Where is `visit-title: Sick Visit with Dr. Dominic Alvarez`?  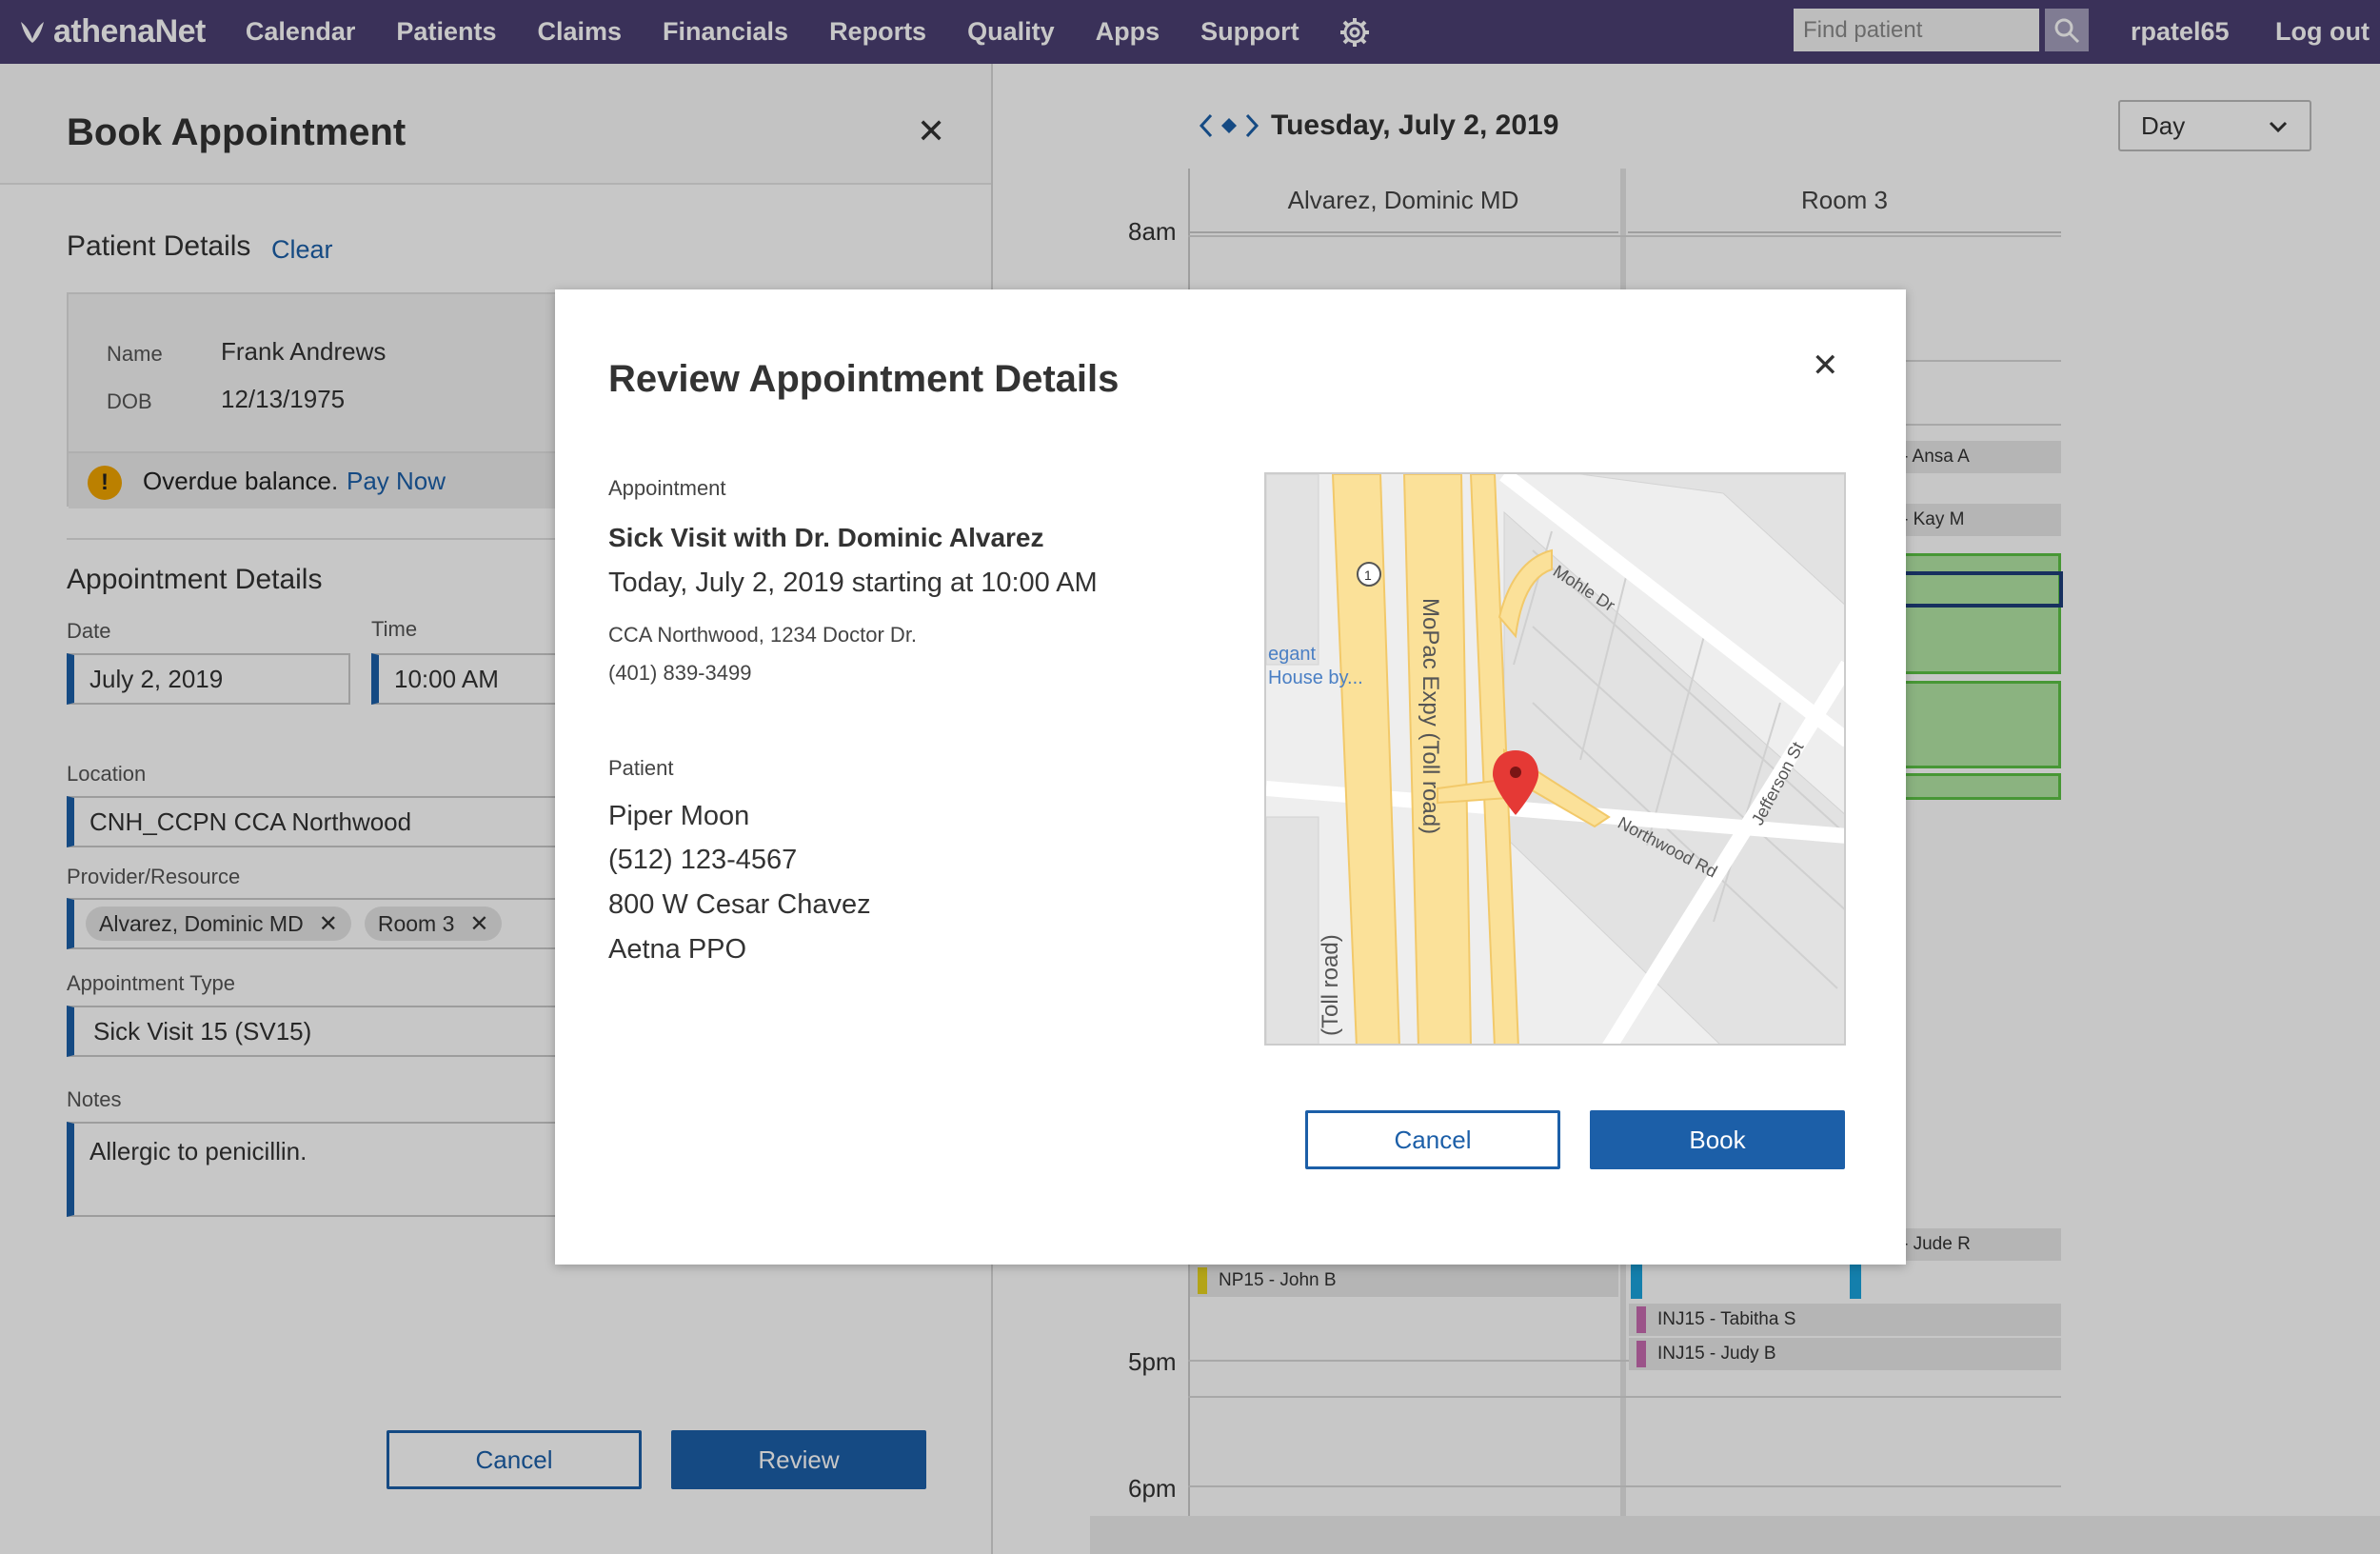 visit-title: Sick Visit with Dr. Dominic Alvarez is located at coordinates (826, 537).